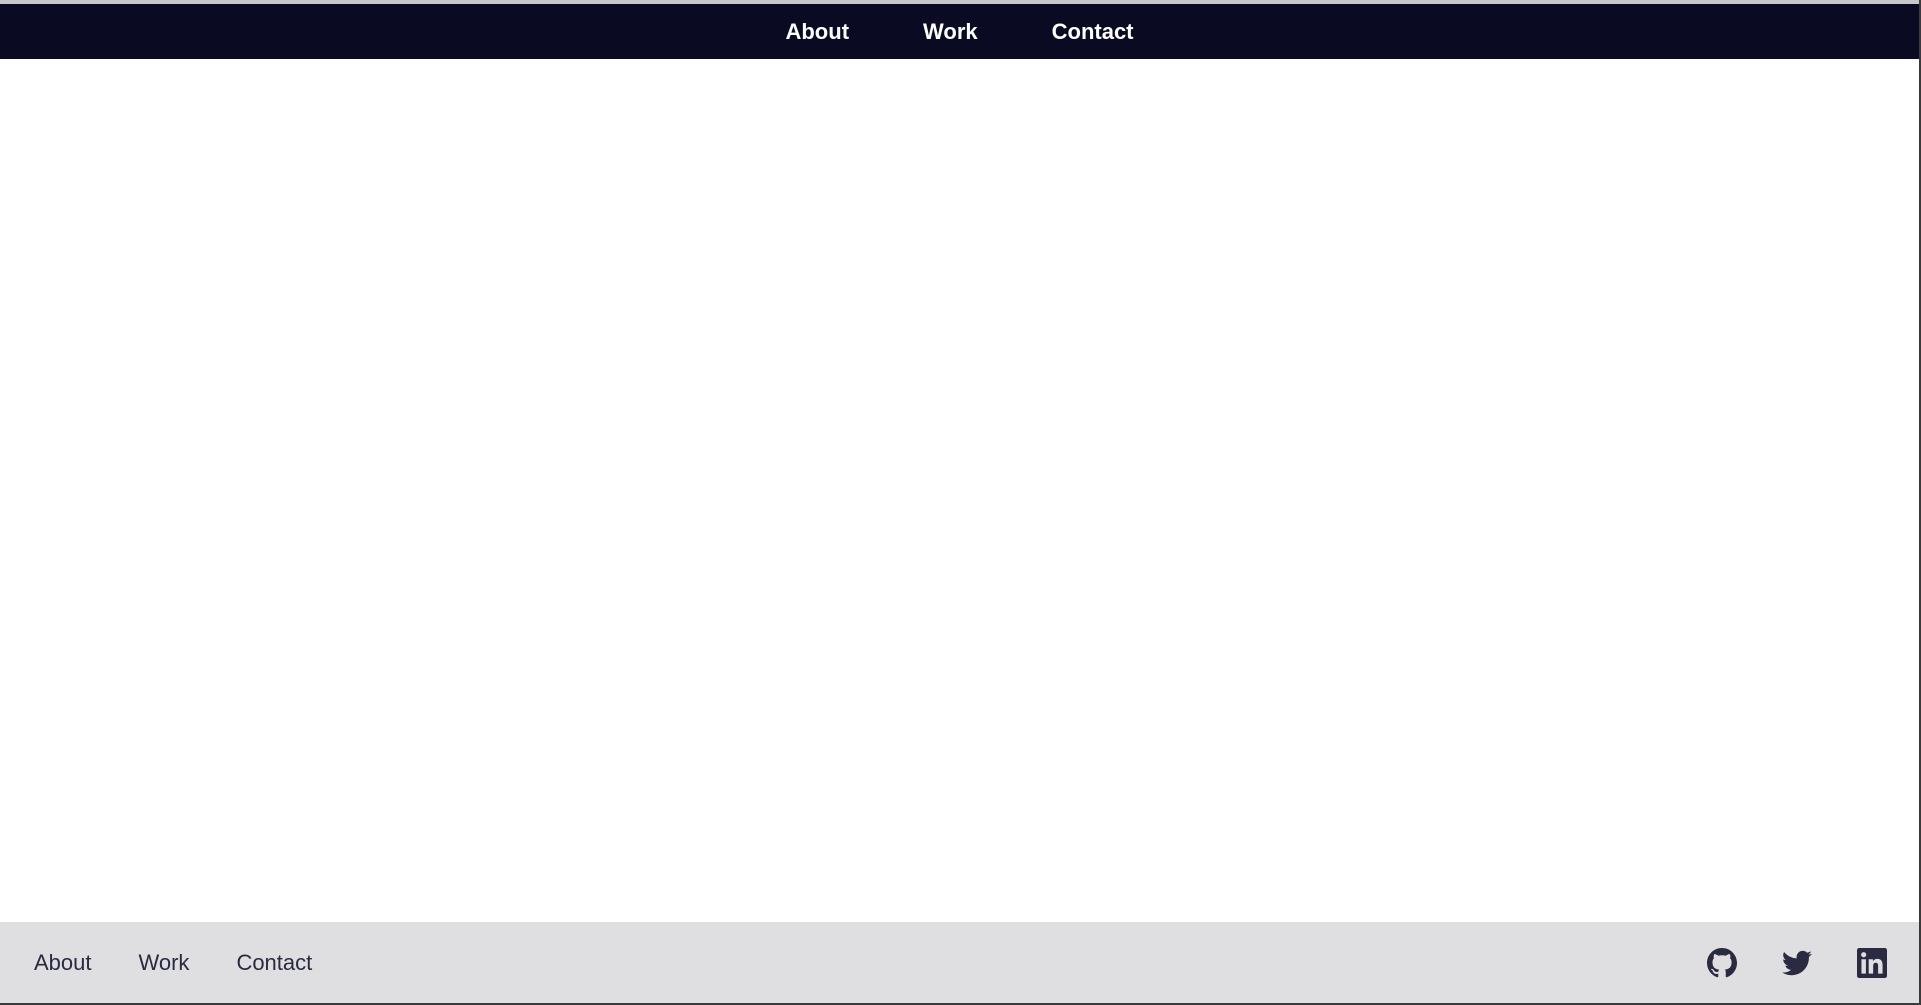  I want to click on footer-nav-contact: Contact, so click(274, 963).